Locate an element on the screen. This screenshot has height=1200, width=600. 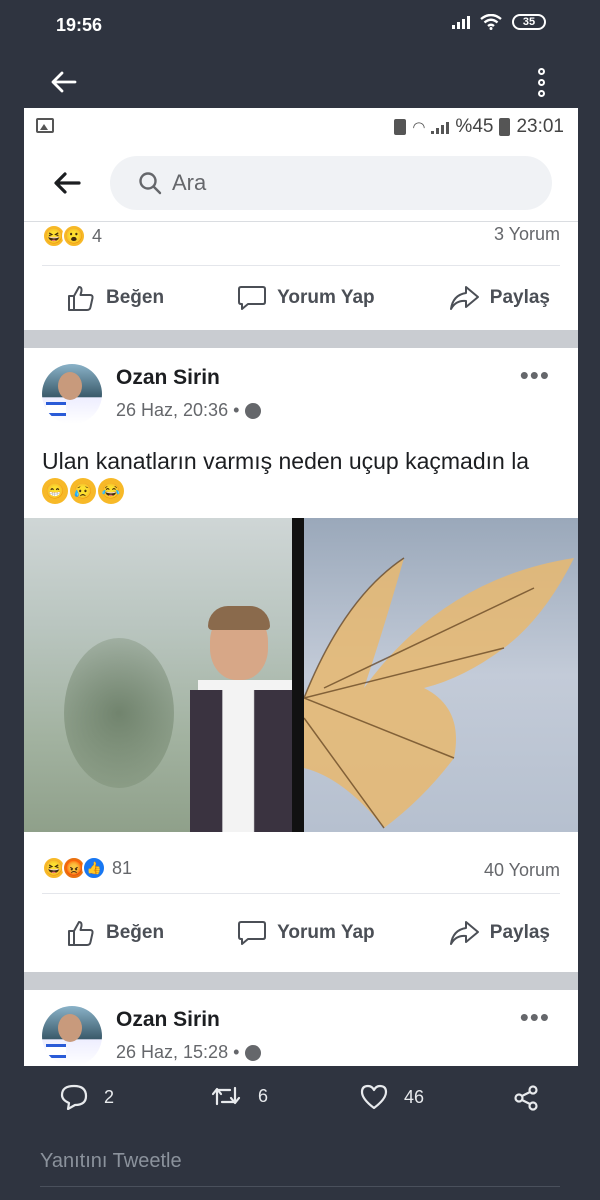
comments-count: 40 Yorum is located at coordinates (522, 870).